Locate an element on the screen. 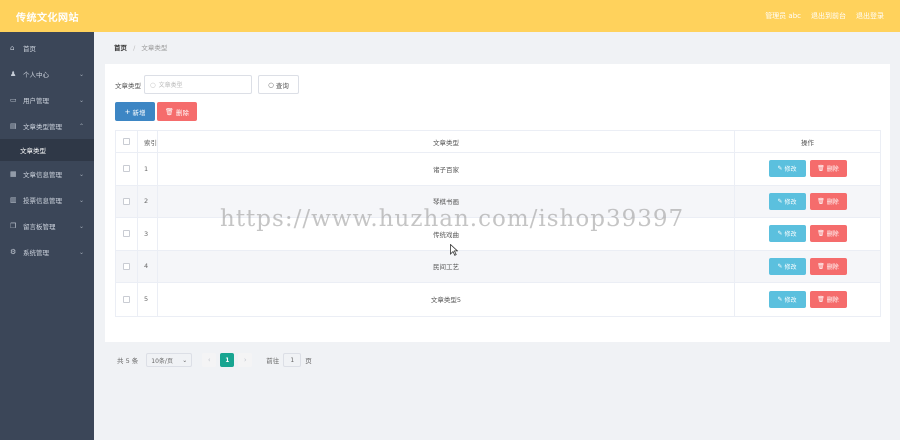 This screenshot has height=440, width=900. search-icon: ○ is located at coordinates (271, 84).